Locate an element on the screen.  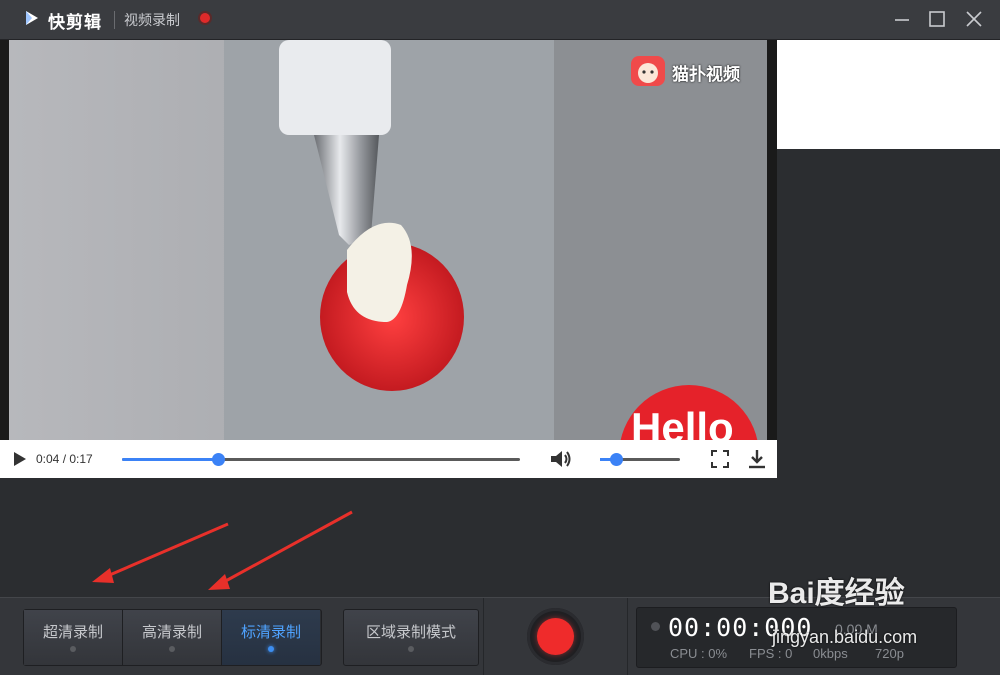
quality-selector: 超清录制 高清录制 标清录制 is located at coordinates (172, 637).